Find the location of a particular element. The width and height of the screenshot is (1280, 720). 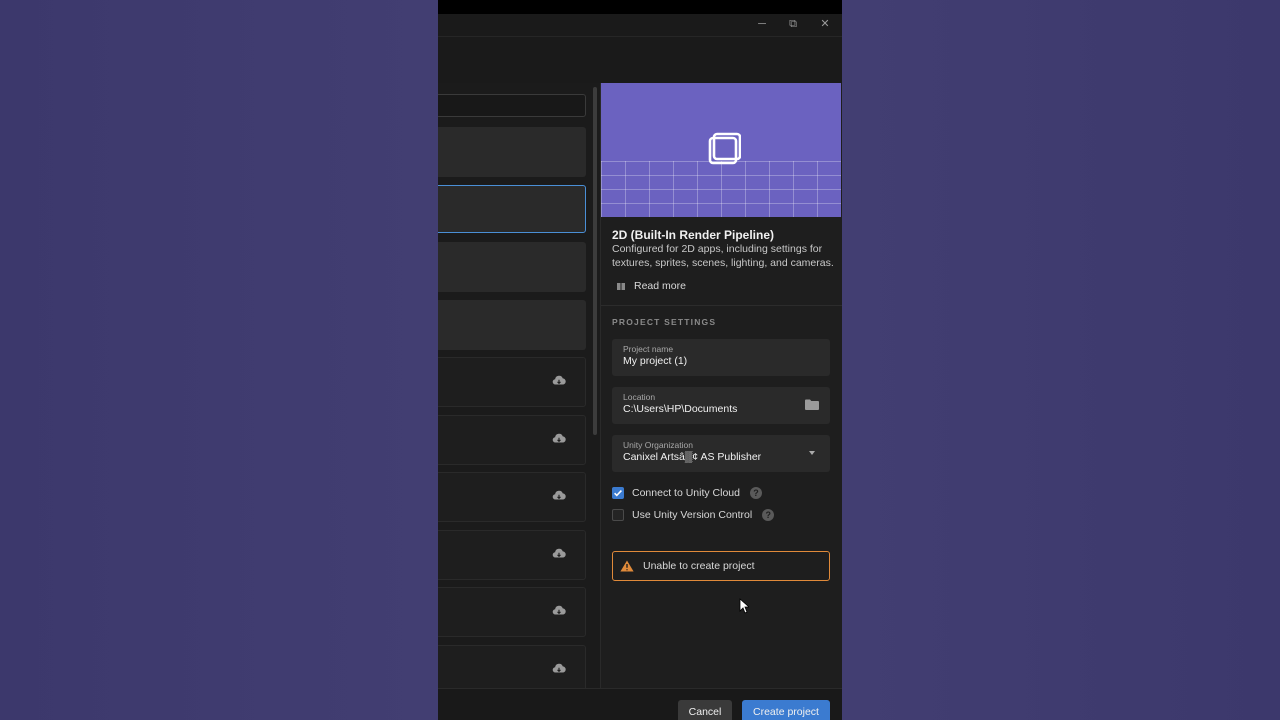

folder-icon is located at coordinates (812, 404).